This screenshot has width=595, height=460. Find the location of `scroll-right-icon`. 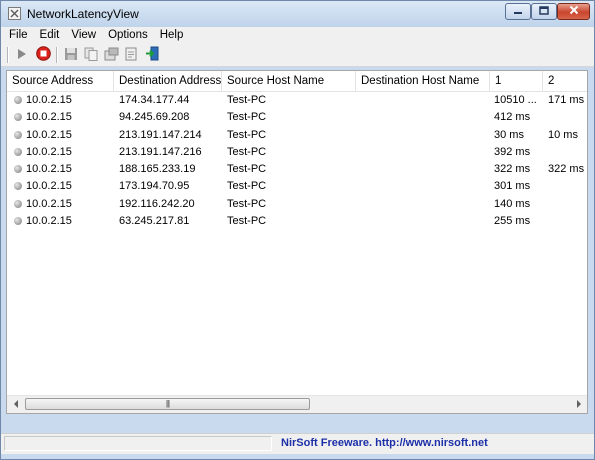

scroll-right-icon is located at coordinates (579, 405).